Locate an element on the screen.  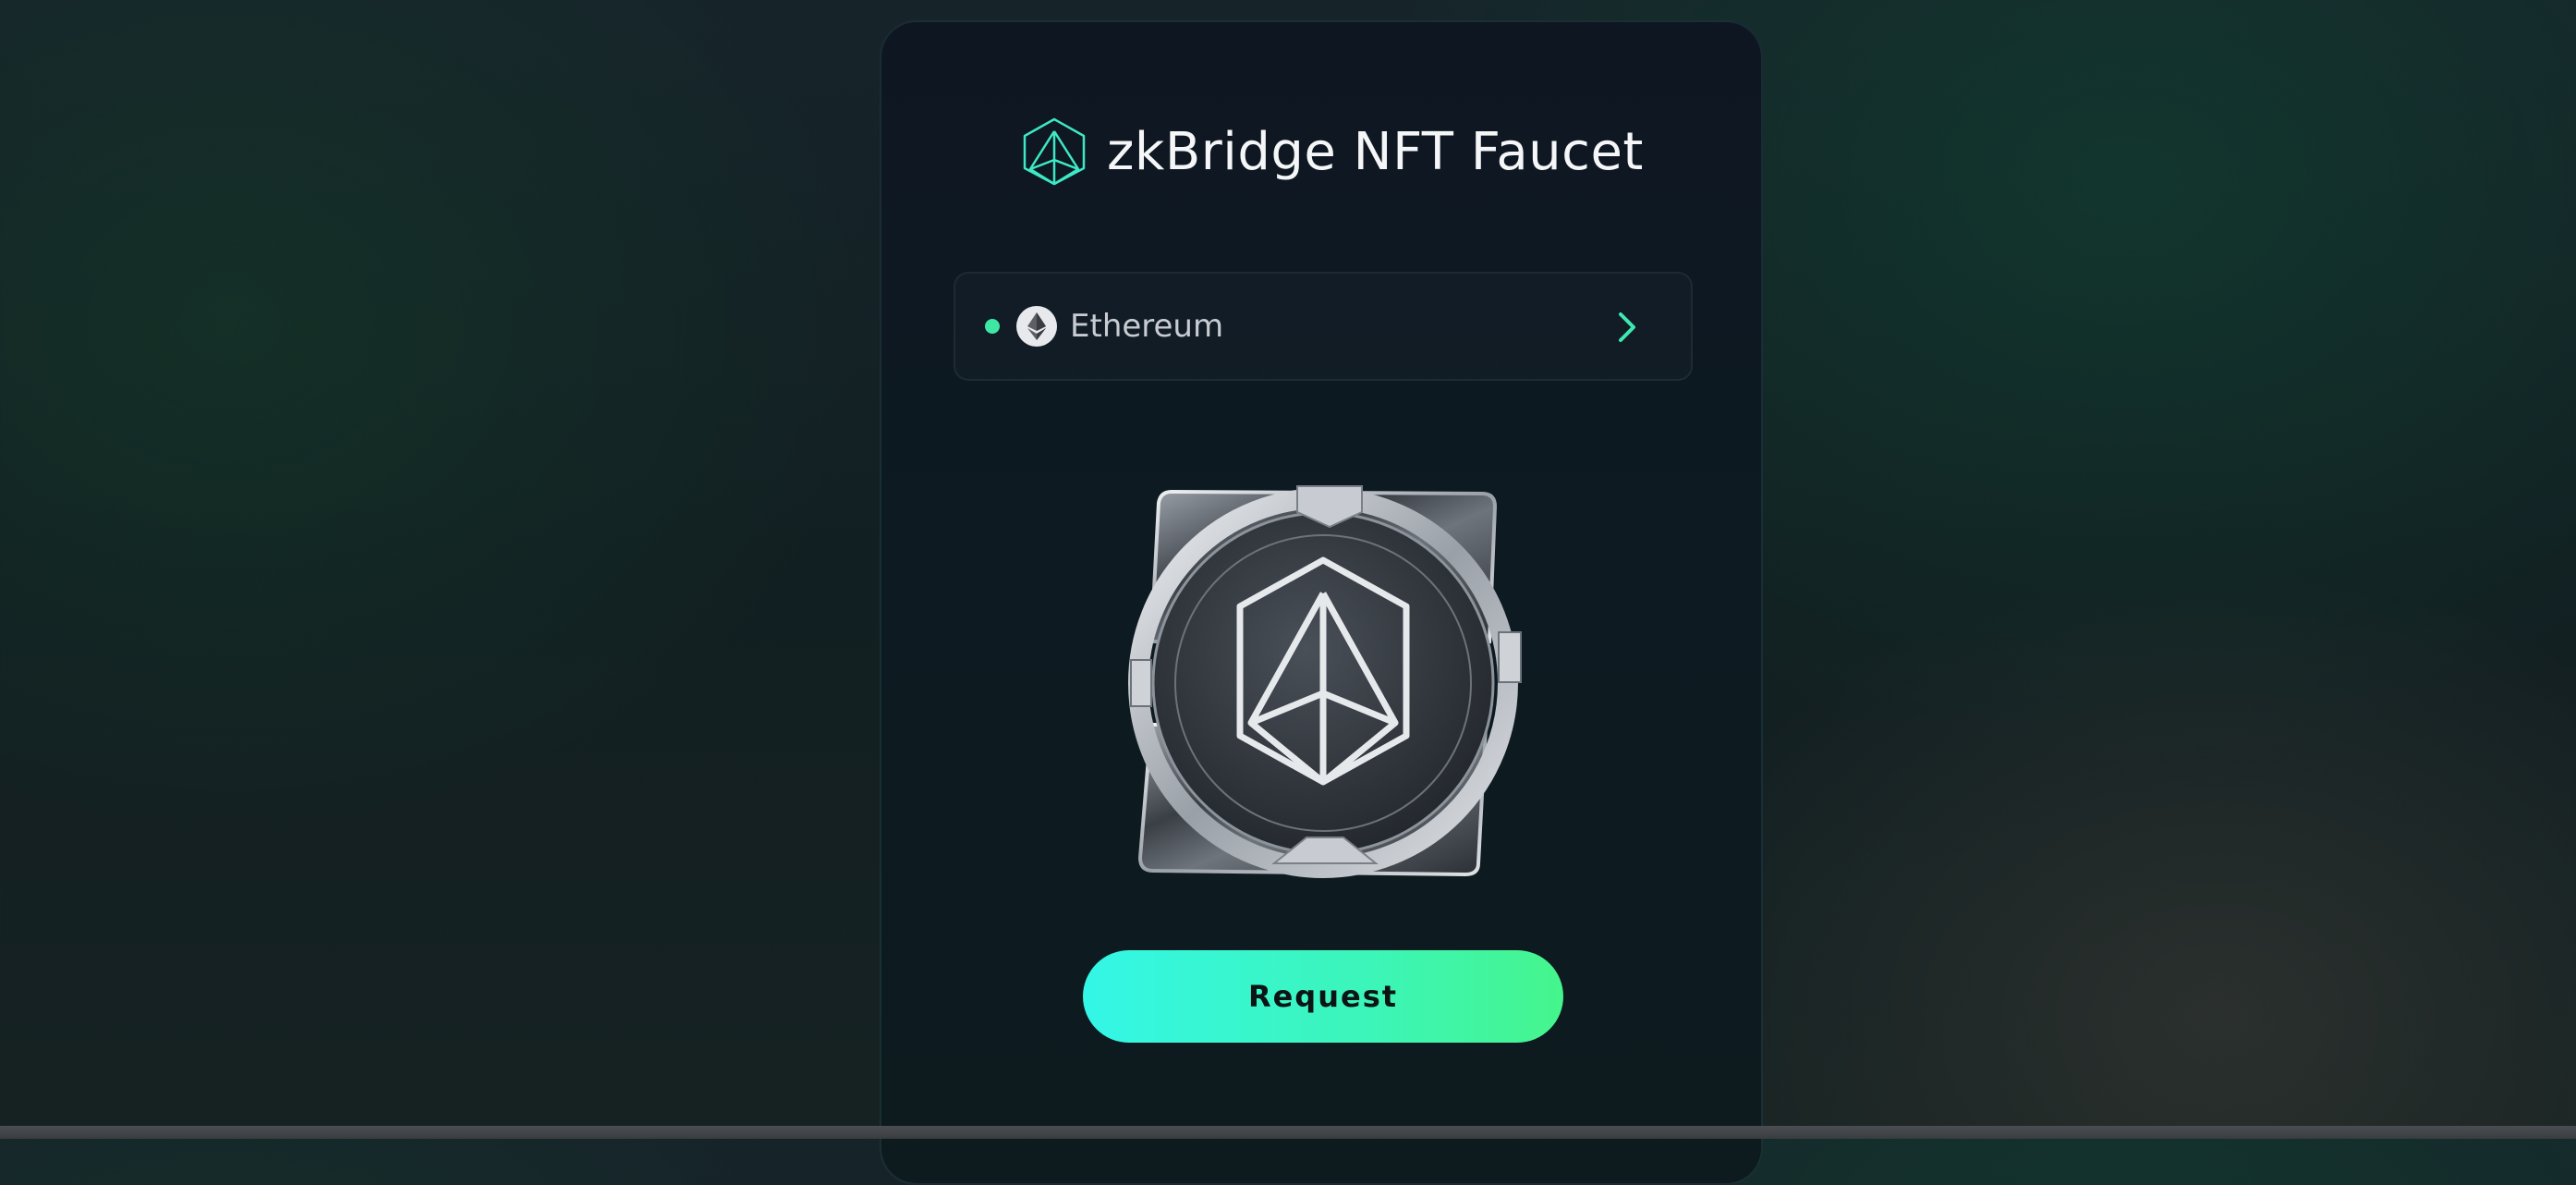
chevron-right-icon is located at coordinates (1627, 327).